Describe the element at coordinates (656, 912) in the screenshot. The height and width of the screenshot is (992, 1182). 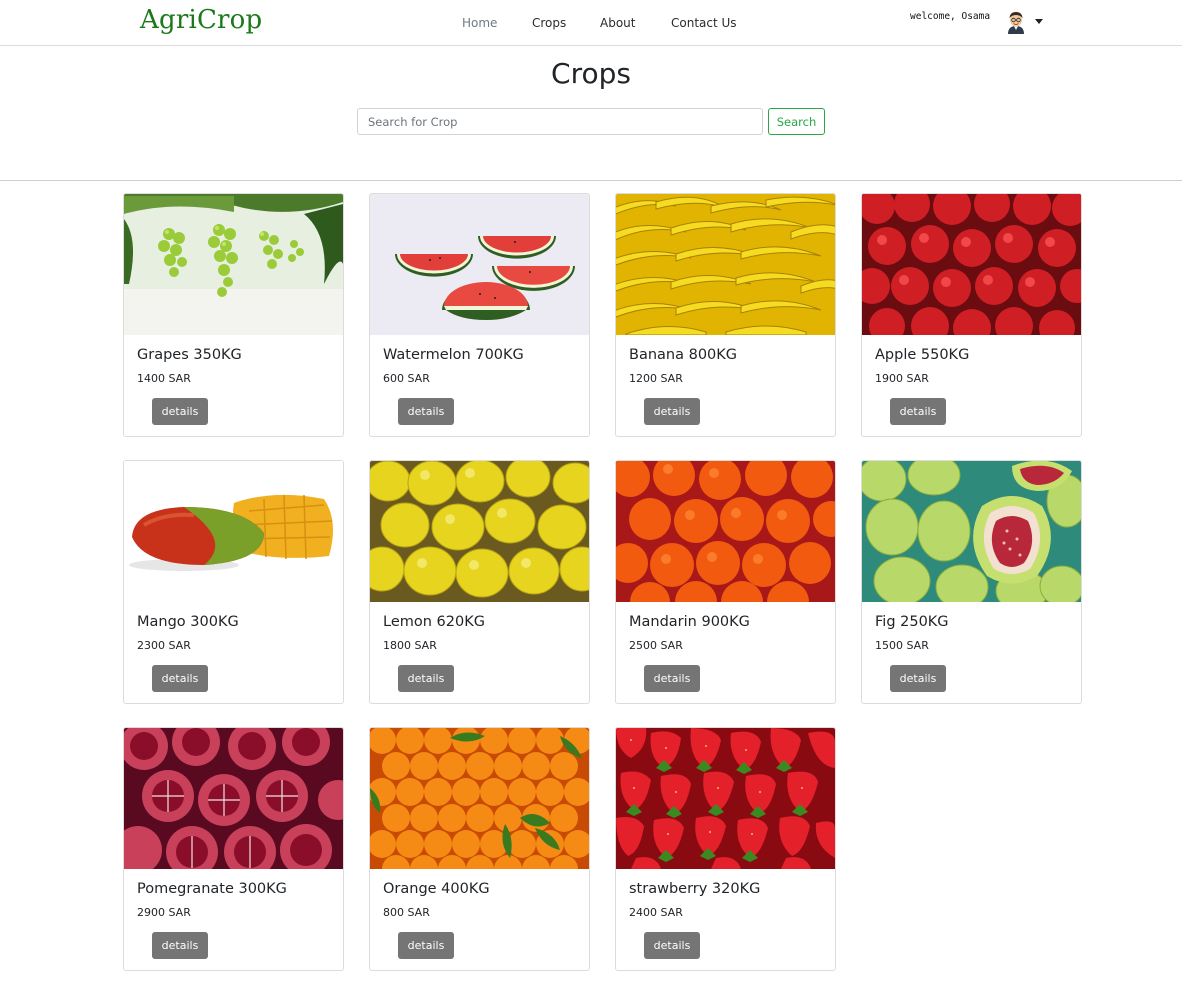
I see `crop-price: 2400 SAR` at that location.